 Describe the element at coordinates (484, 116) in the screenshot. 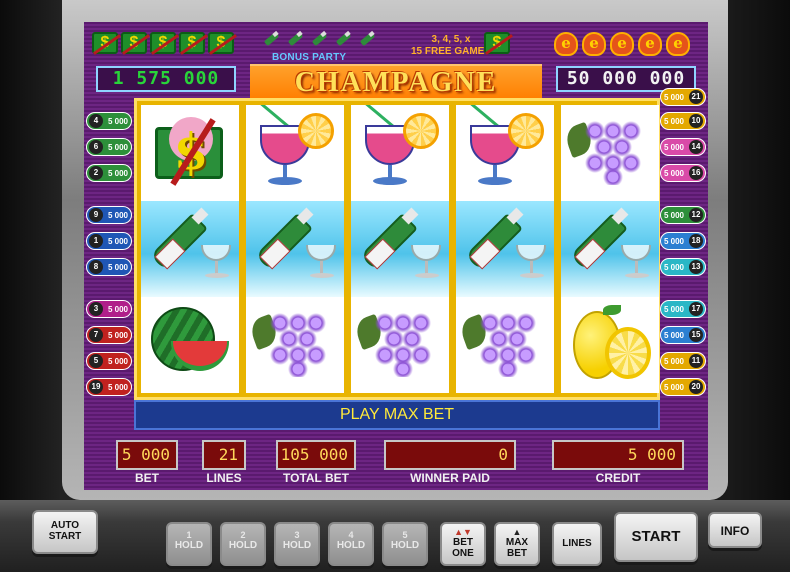

I see `straw` at that location.